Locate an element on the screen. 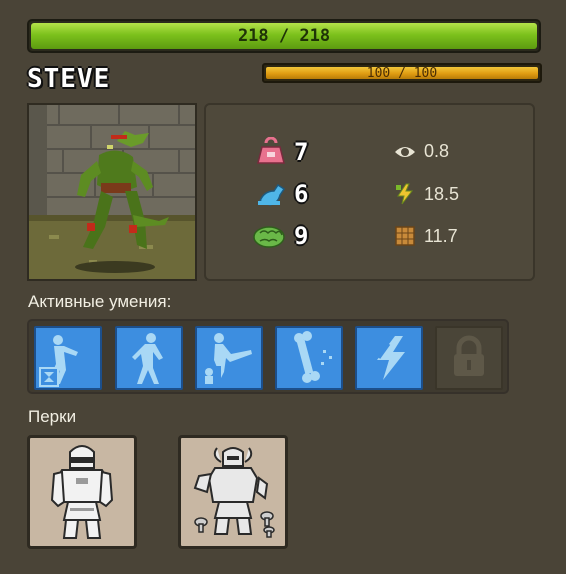 This screenshot has width=566, height=574. health-text: 218 / 218 is located at coordinates (284, 36).